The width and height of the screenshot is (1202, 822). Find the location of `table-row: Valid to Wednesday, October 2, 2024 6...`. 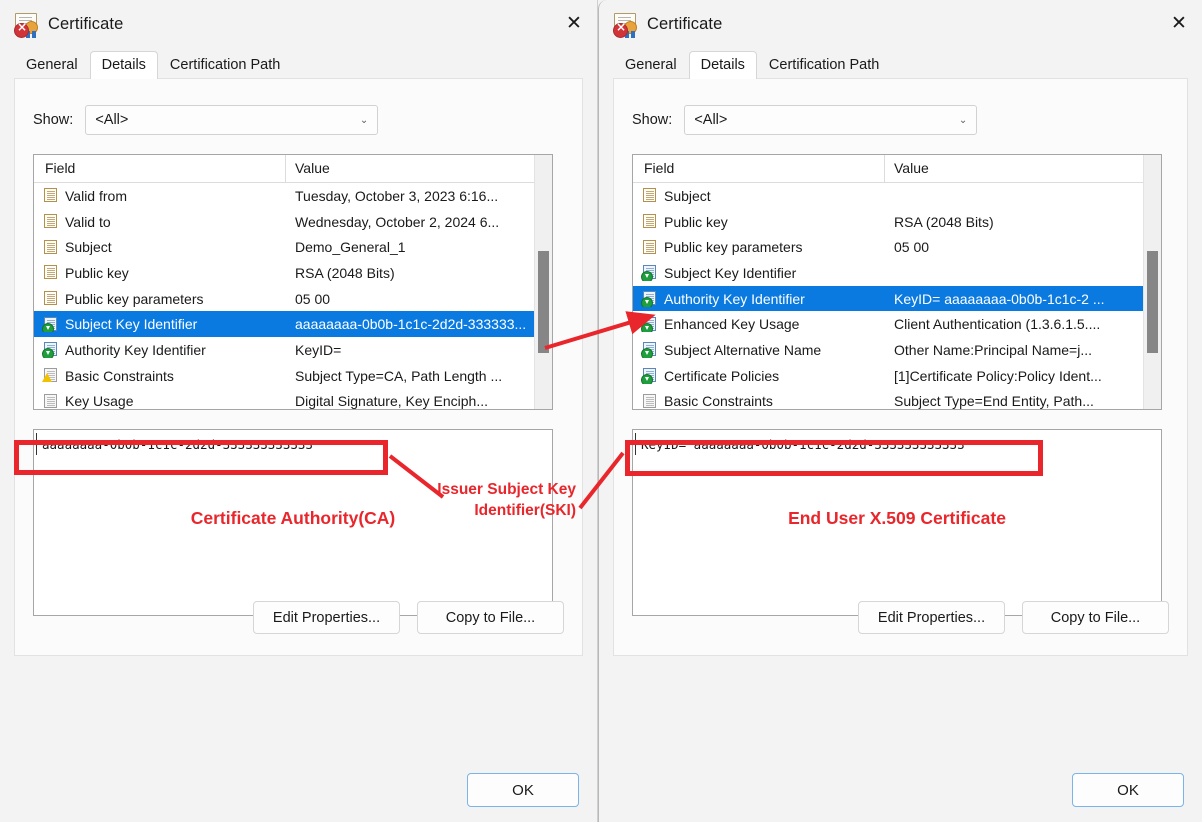

table-row: Valid to Wednesday, October 2, 2024 6... is located at coordinates (293, 222).